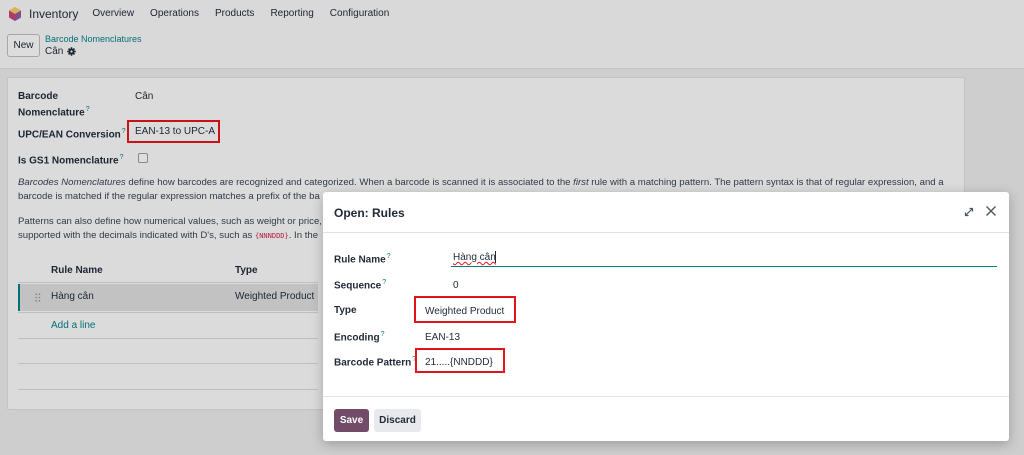  Describe the element at coordinates (360, 285) in the screenshot. I see `sequence-label: Sequence?` at that location.